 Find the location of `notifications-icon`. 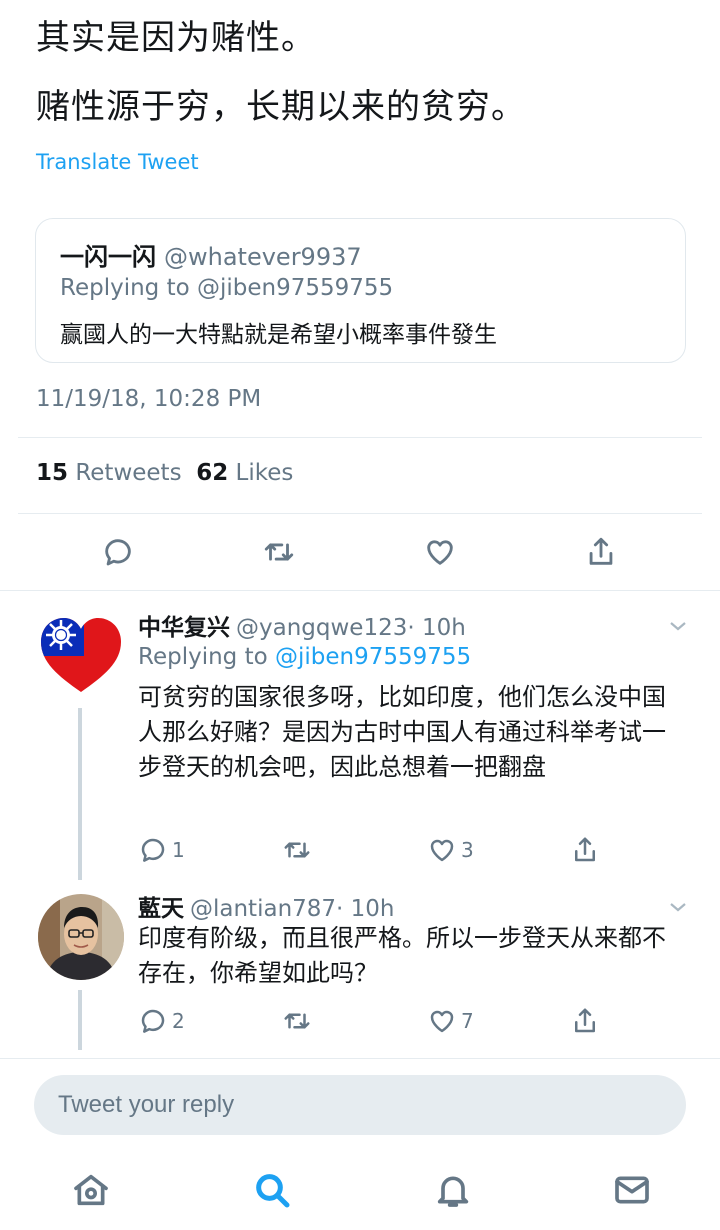

notifications-icon is located at coordinates (453, 1191).